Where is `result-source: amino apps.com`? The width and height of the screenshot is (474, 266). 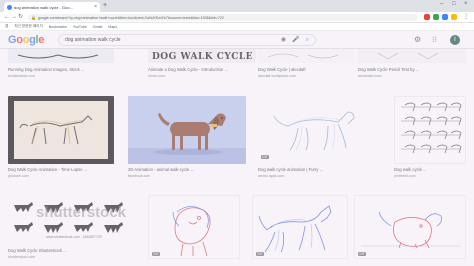 result-source: amino apps.com is located at coordinates (271, 176).